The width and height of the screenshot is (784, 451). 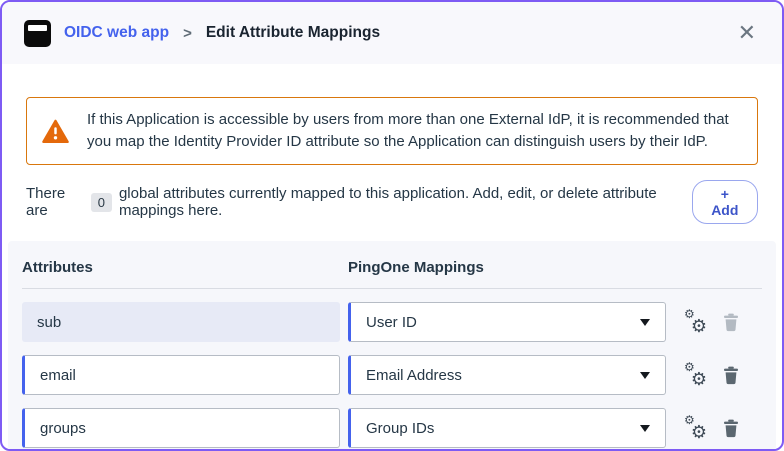 I want to click on mapping-dropdown-email-address: Email Address, so click(x=507, y=375).